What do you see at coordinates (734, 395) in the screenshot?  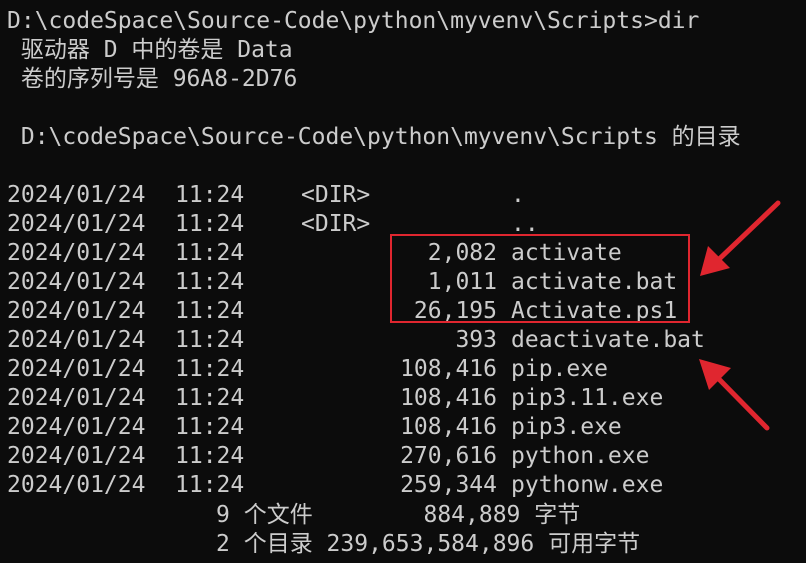 I see `arrow-lower` at bounding box center [734, 395].